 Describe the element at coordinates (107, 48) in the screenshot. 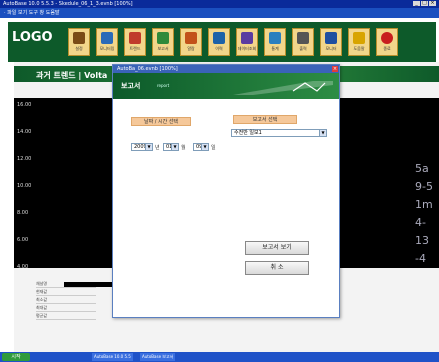

I see `toolbar-button-label: 모니터링` at that location.